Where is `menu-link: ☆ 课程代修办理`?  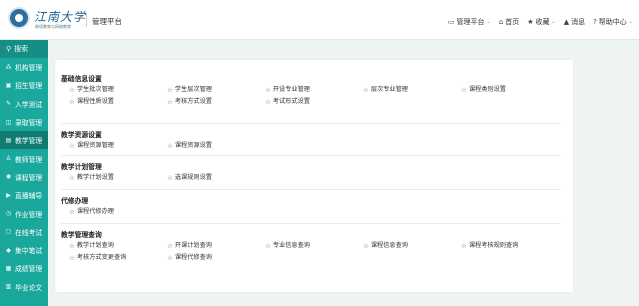
menu-link: ☆ 课程代修办理 is located at coordinates (118, 212).